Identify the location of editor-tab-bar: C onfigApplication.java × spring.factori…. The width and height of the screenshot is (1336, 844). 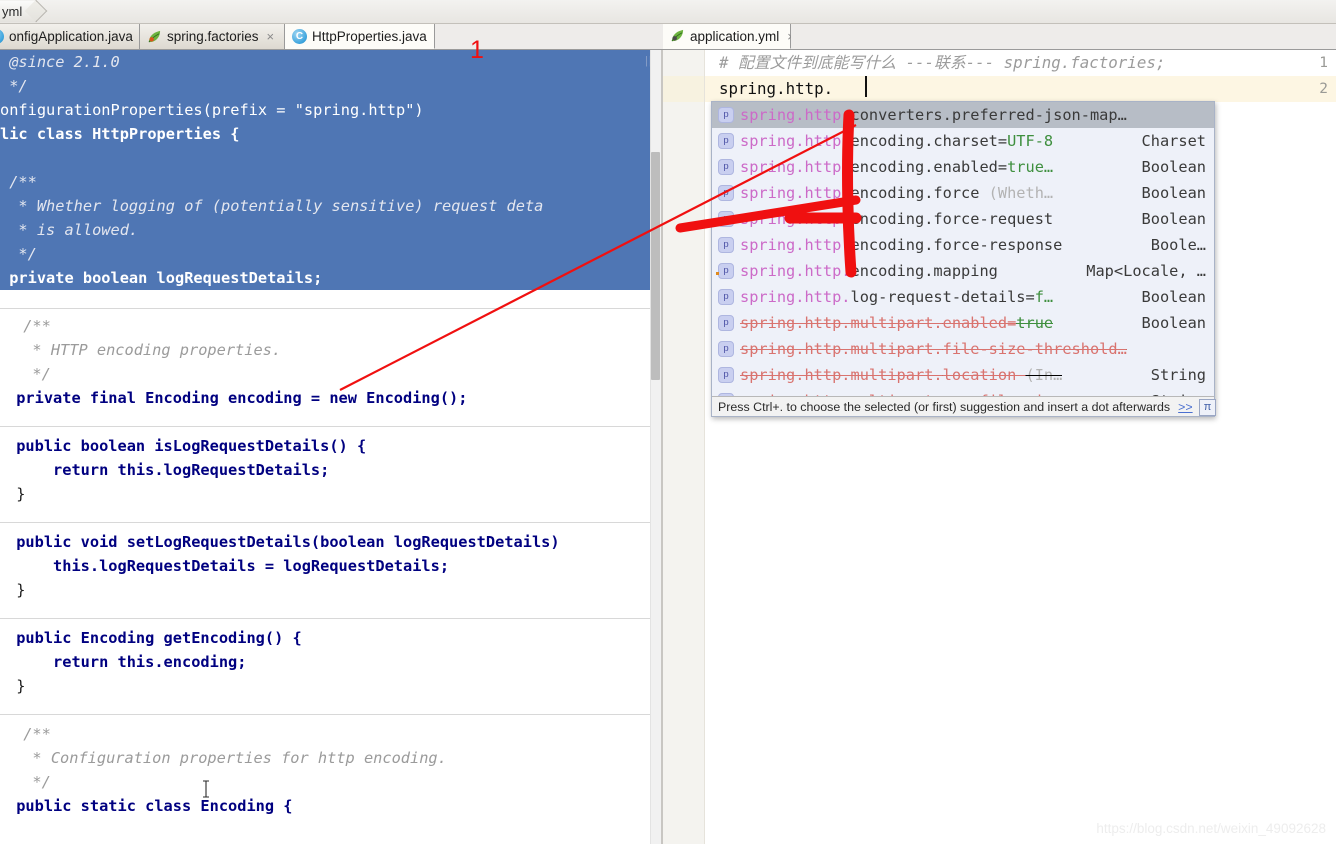
(668, 37).